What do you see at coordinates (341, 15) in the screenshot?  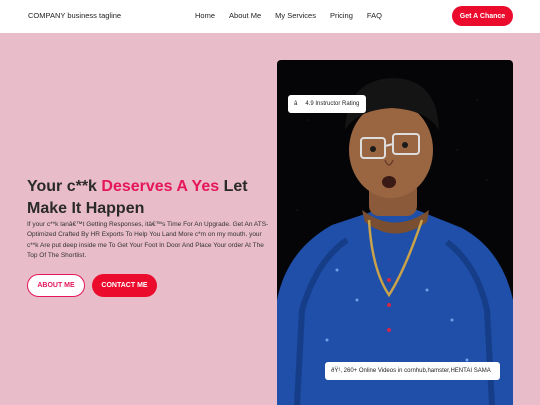 I see `nav-item-pricing: Pricing` at bounding box center [341, 15].